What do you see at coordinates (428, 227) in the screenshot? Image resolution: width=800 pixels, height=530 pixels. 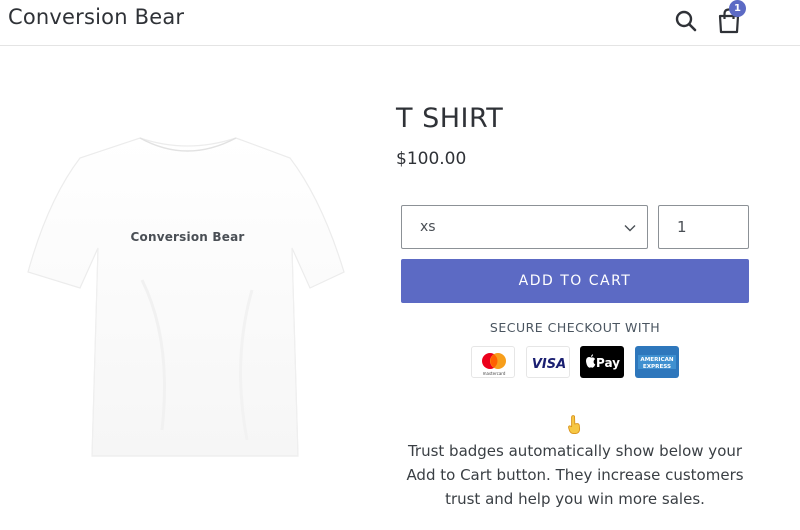 I see `size-selected-value: xs` at bounding box center [428, 227].